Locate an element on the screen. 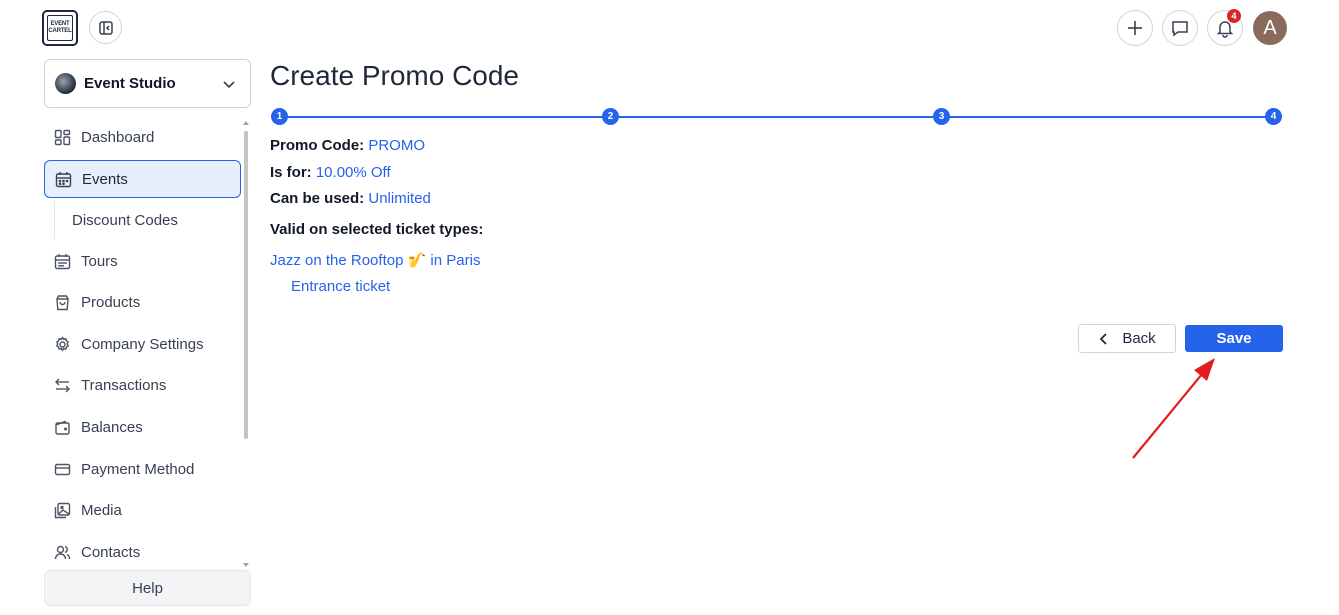  sidebar-item-products: Products is located at coordinates (142, 302).